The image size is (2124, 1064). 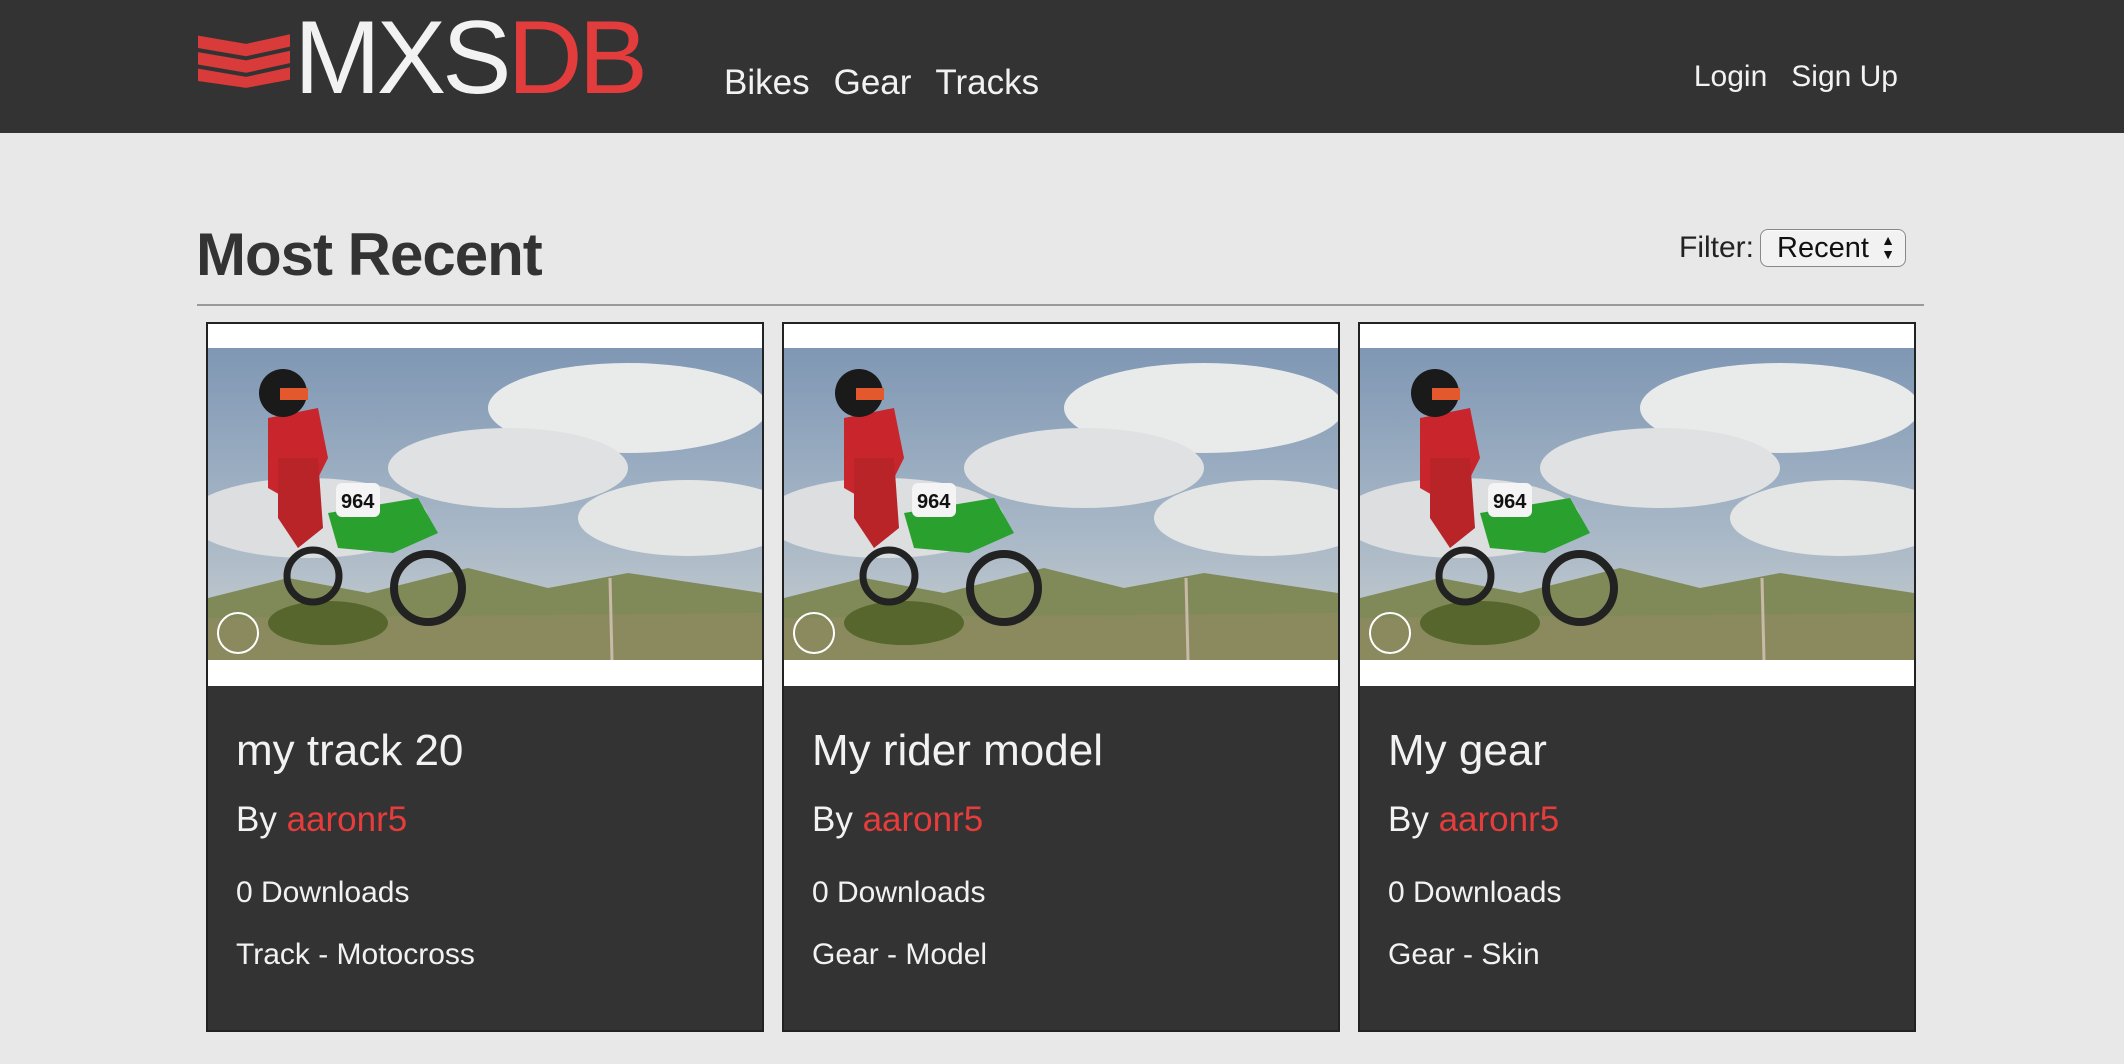 I want to click on card-category: Track - Motocross, so click(x=355, y=954).